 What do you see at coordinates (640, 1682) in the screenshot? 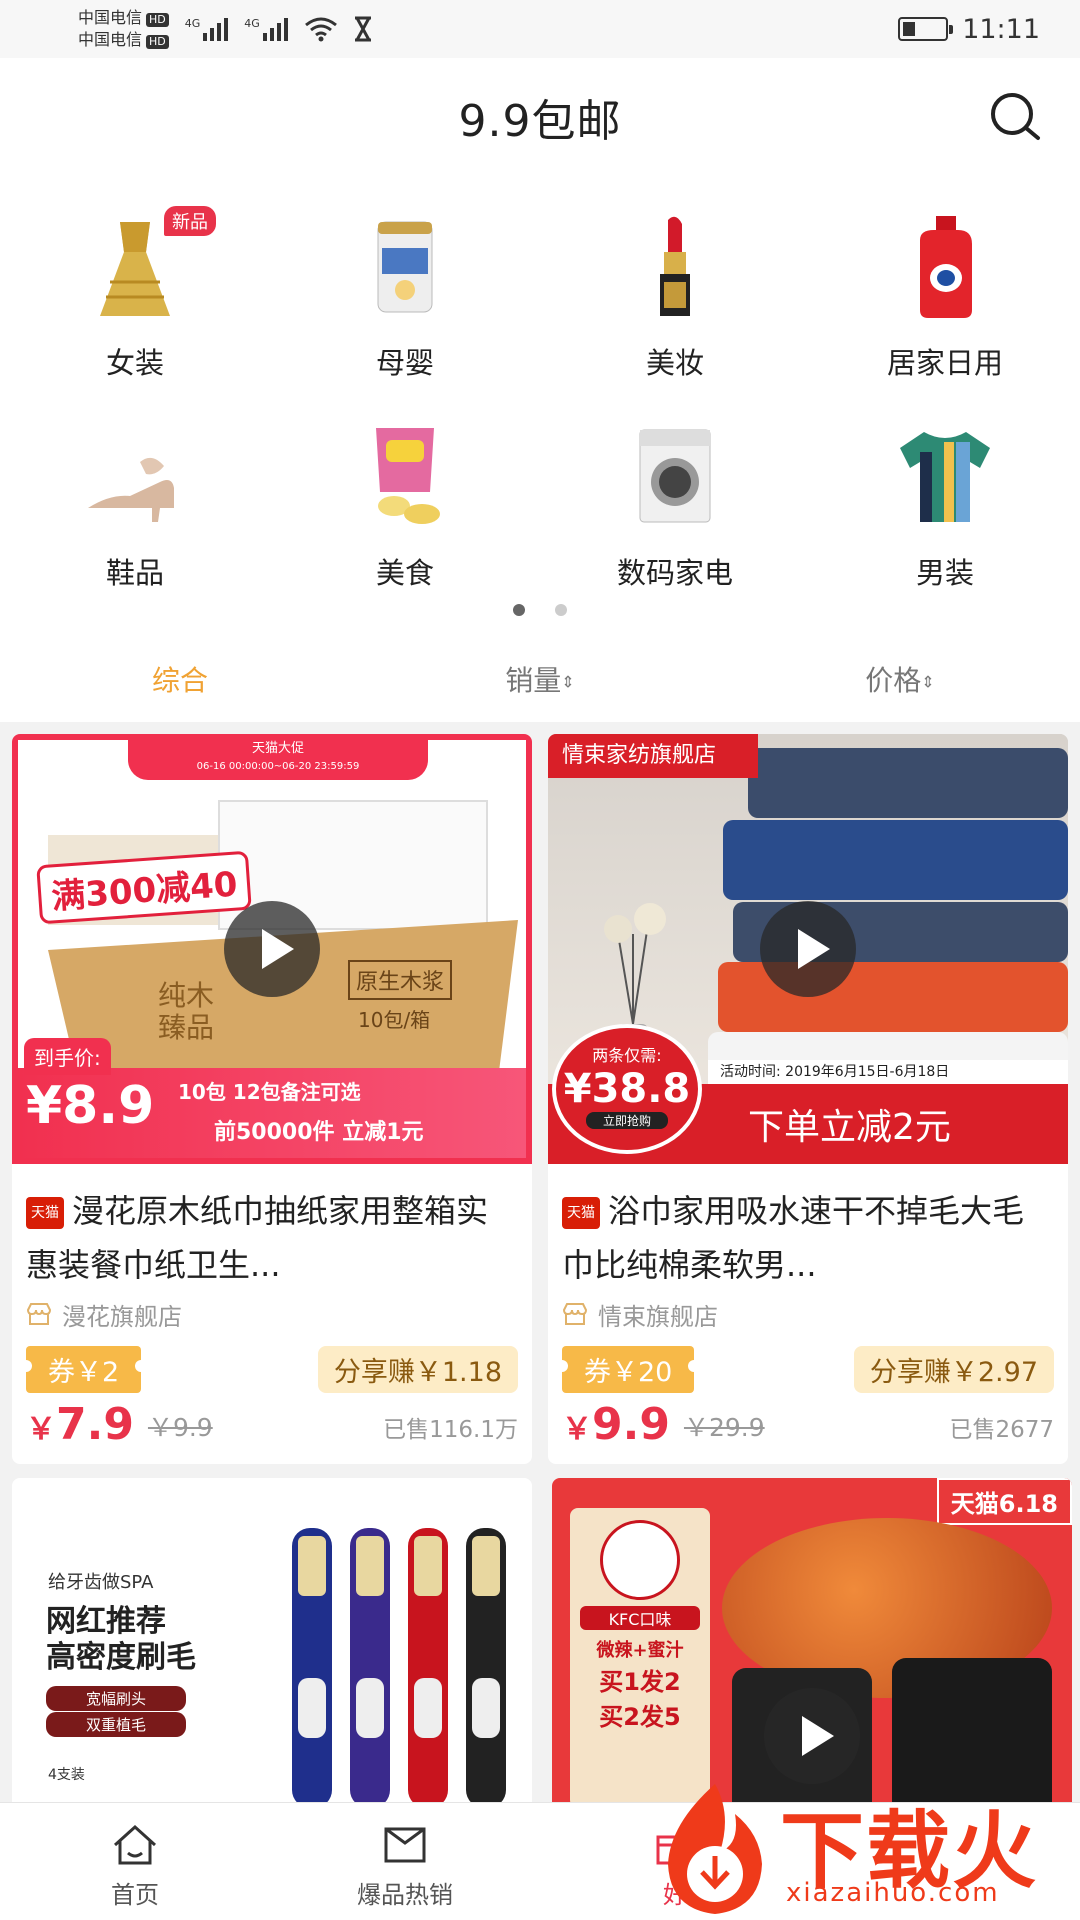
I see `promo-line: 买1发2` at bounding box center [640, 1682].